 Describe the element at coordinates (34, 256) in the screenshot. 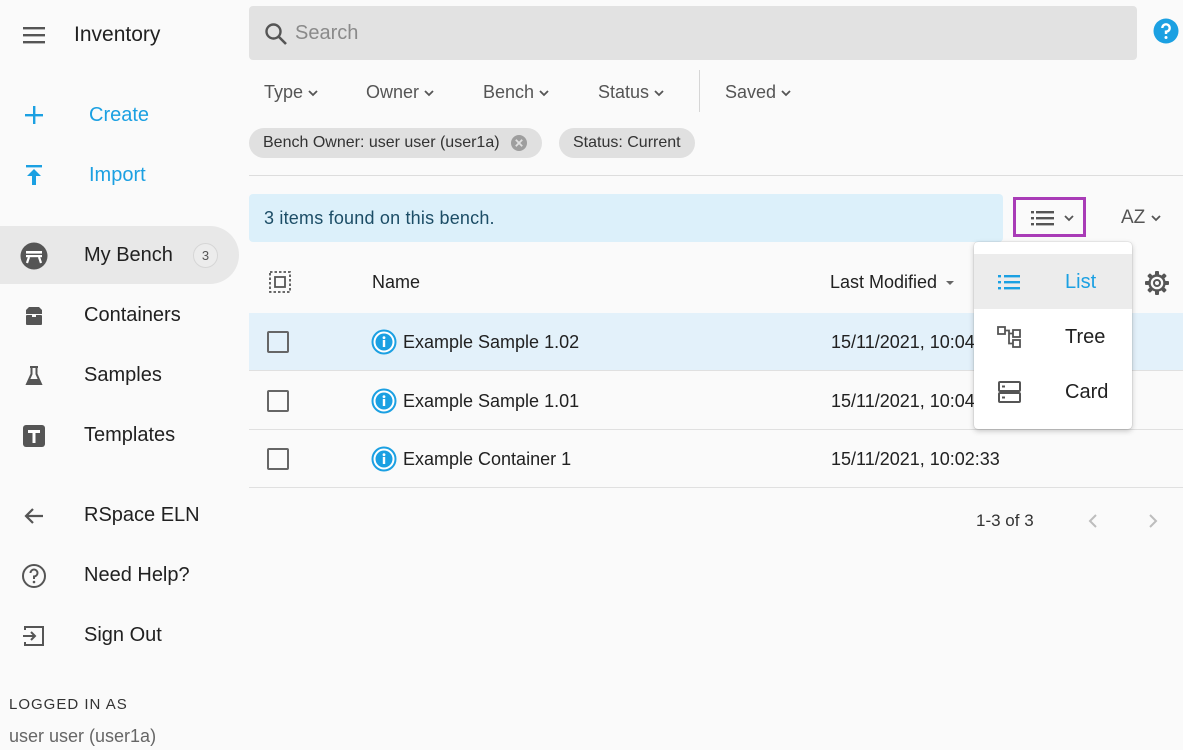

I see `bench-icon` at that location.